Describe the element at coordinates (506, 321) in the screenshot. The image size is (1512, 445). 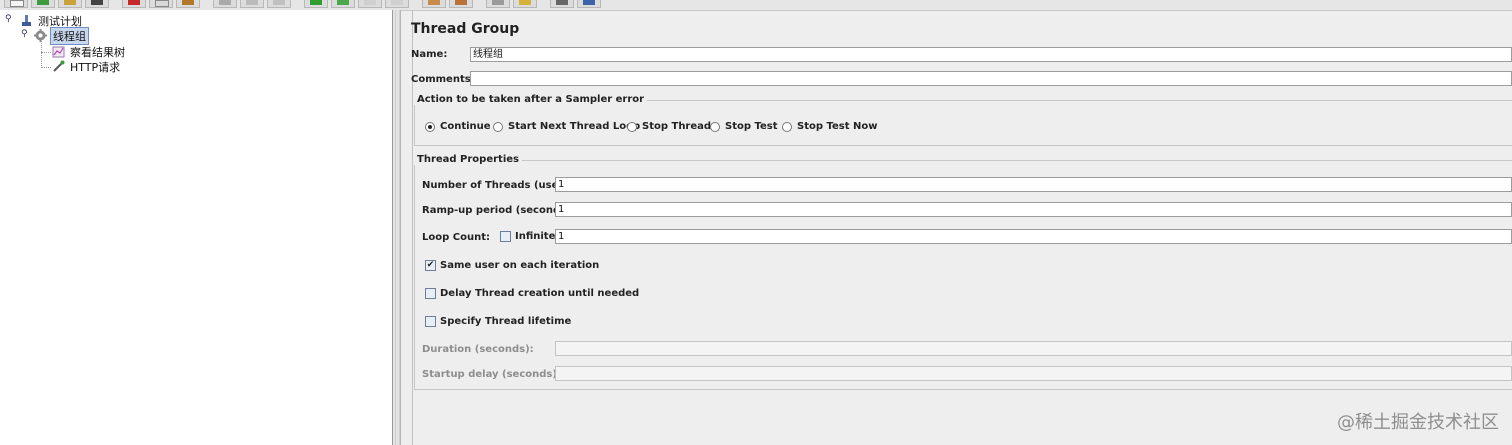
I see `checkbox-label: Specify Thread lifetime` at that location.